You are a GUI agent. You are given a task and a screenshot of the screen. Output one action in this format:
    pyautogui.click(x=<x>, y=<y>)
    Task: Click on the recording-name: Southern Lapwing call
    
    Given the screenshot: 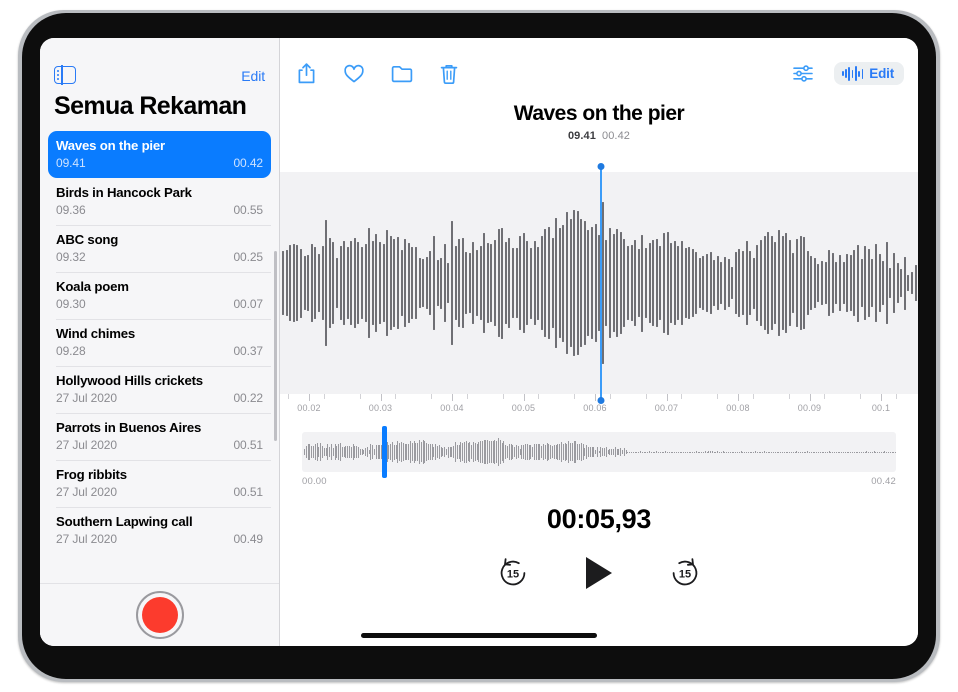 What is the action you would take?
    pyautogui.click(x=124, y=521)
    